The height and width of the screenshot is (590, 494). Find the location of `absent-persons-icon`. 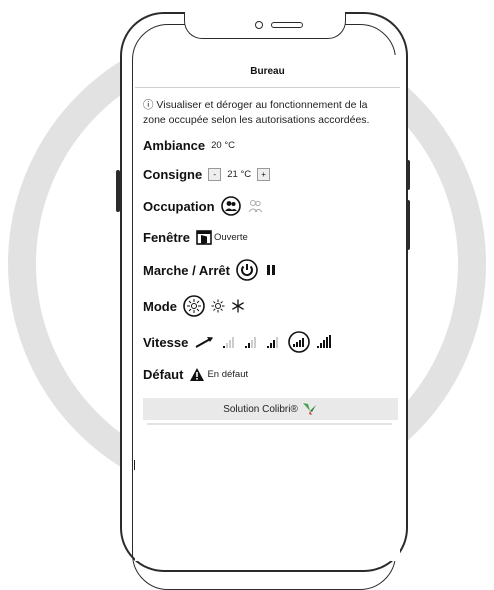

absent-persons-icon is located at coordinates (256, 206).